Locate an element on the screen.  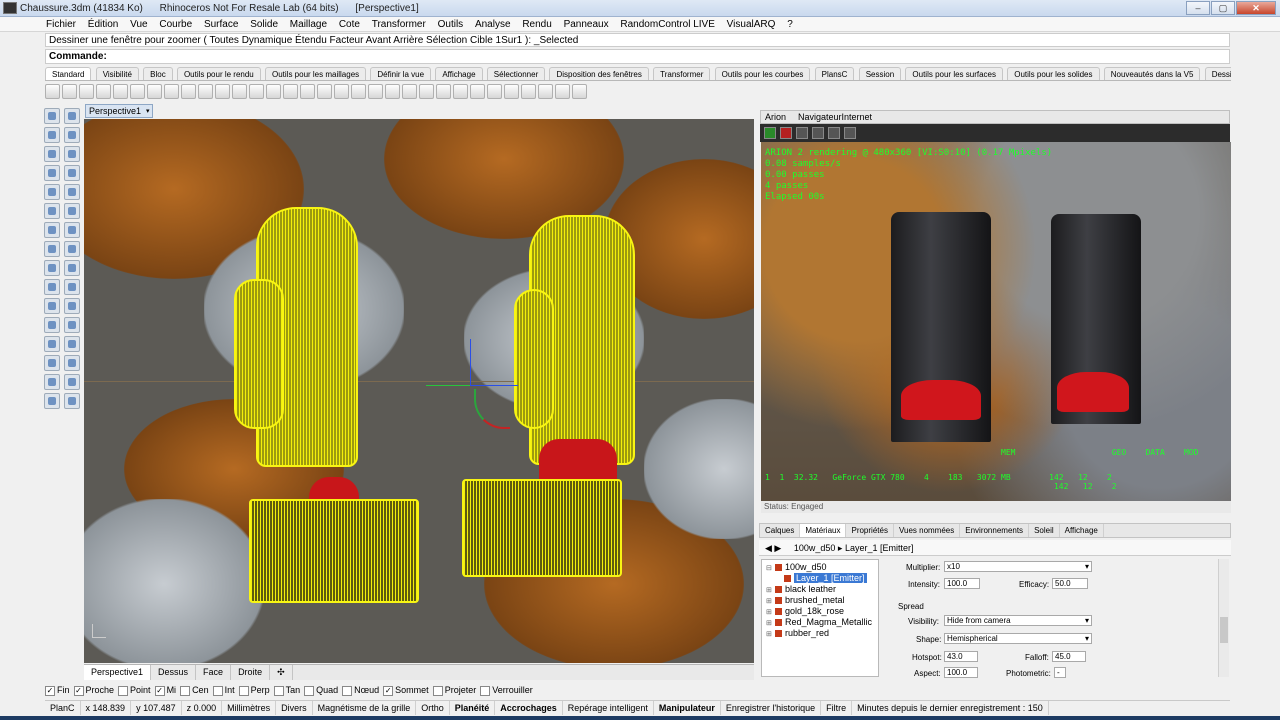
breadcrumb-root: 100w_d50 is located at coordinates (815, 548).